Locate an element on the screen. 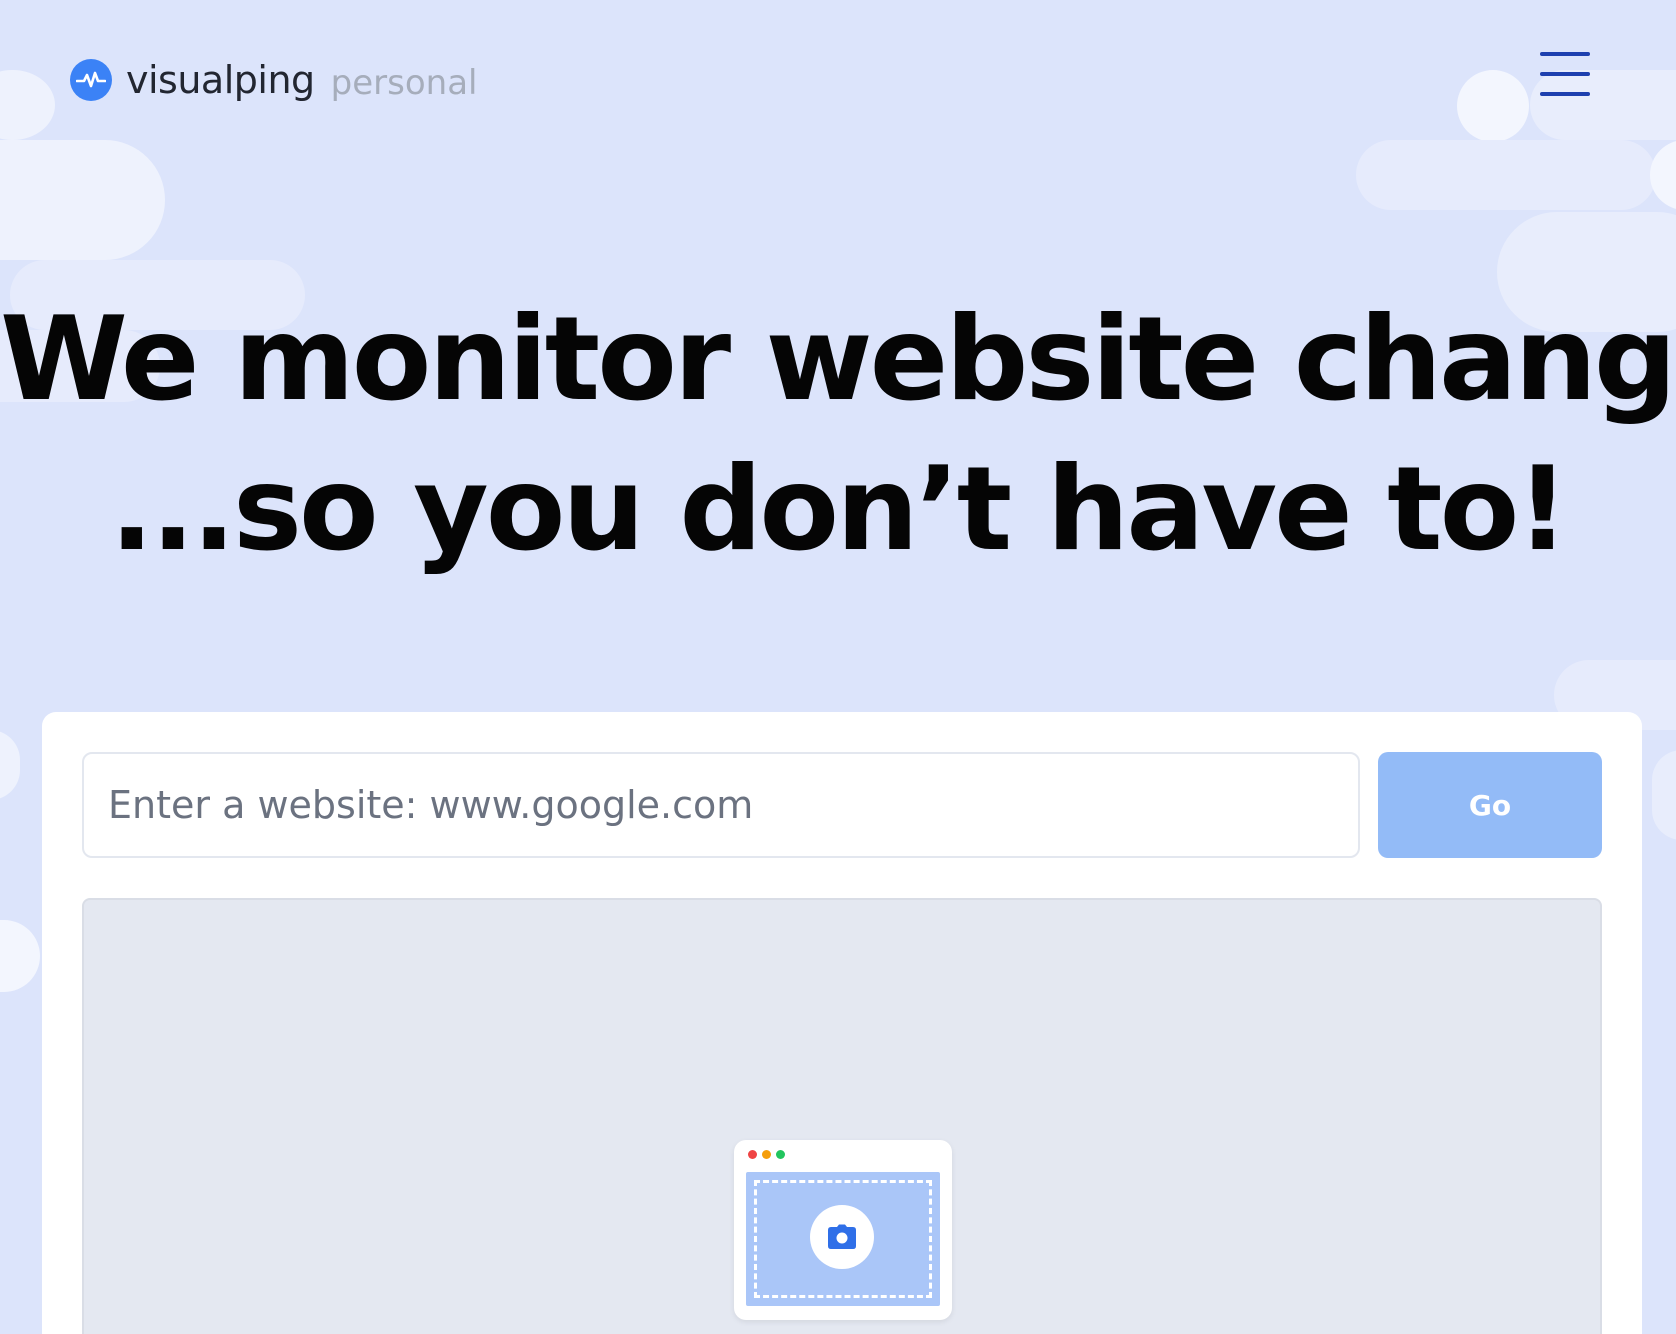 The image size is (1676, 1334). go-button: Go is located at coordinates (1490, 805).